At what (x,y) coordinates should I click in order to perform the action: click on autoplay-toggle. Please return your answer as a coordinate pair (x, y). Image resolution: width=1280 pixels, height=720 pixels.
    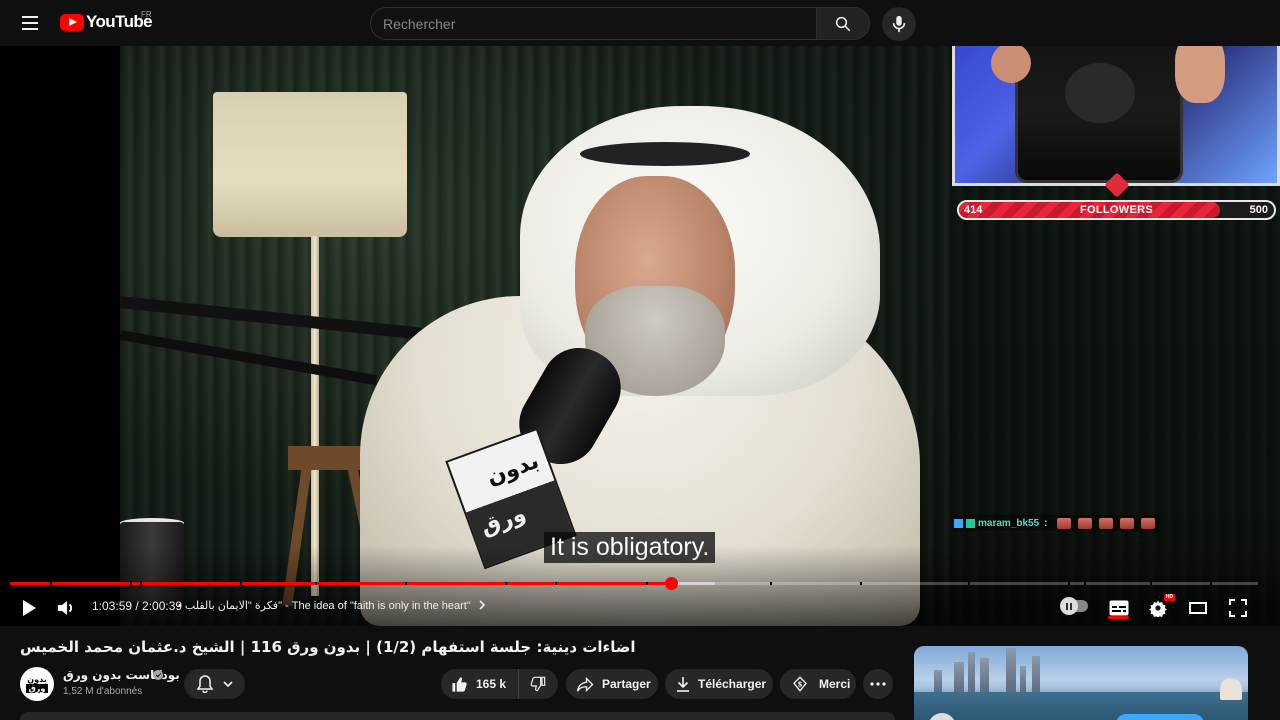
    Looking at the image, I should click on (1074, 606).